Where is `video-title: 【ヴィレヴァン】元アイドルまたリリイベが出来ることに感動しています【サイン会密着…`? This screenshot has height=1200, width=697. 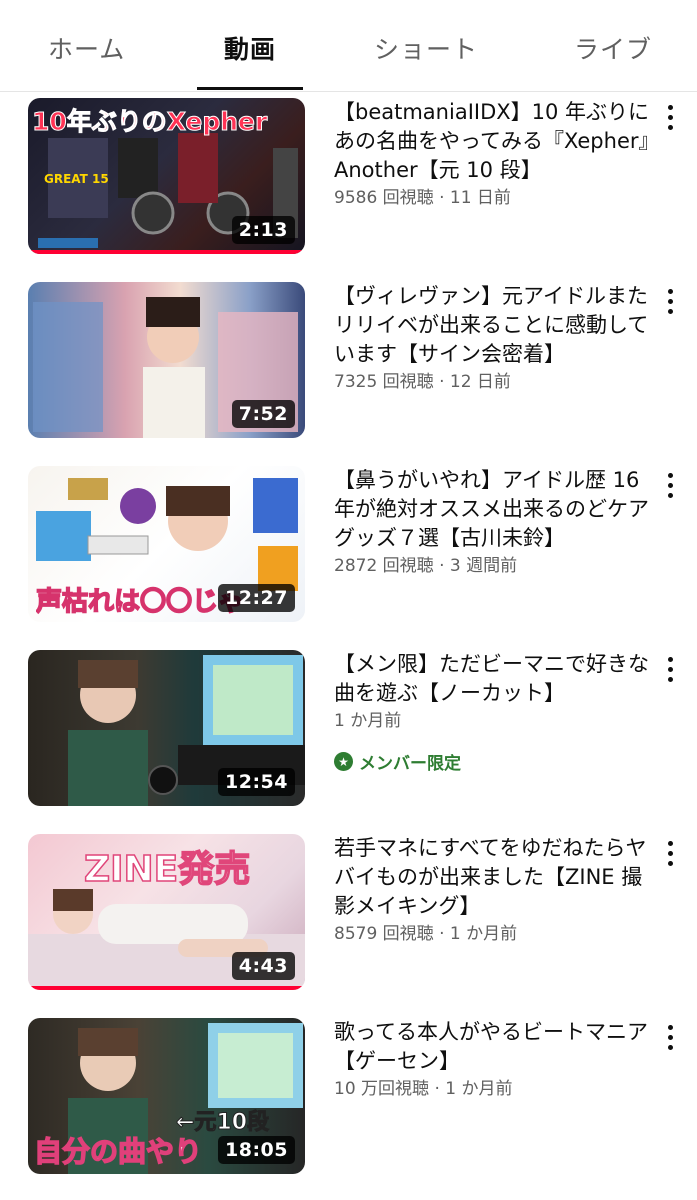 video-title: 【ヴィレヴァン】元アイドルまたリリイベが出来ることに感動しています【サイン会密着… is located at coordinates (492, 325).